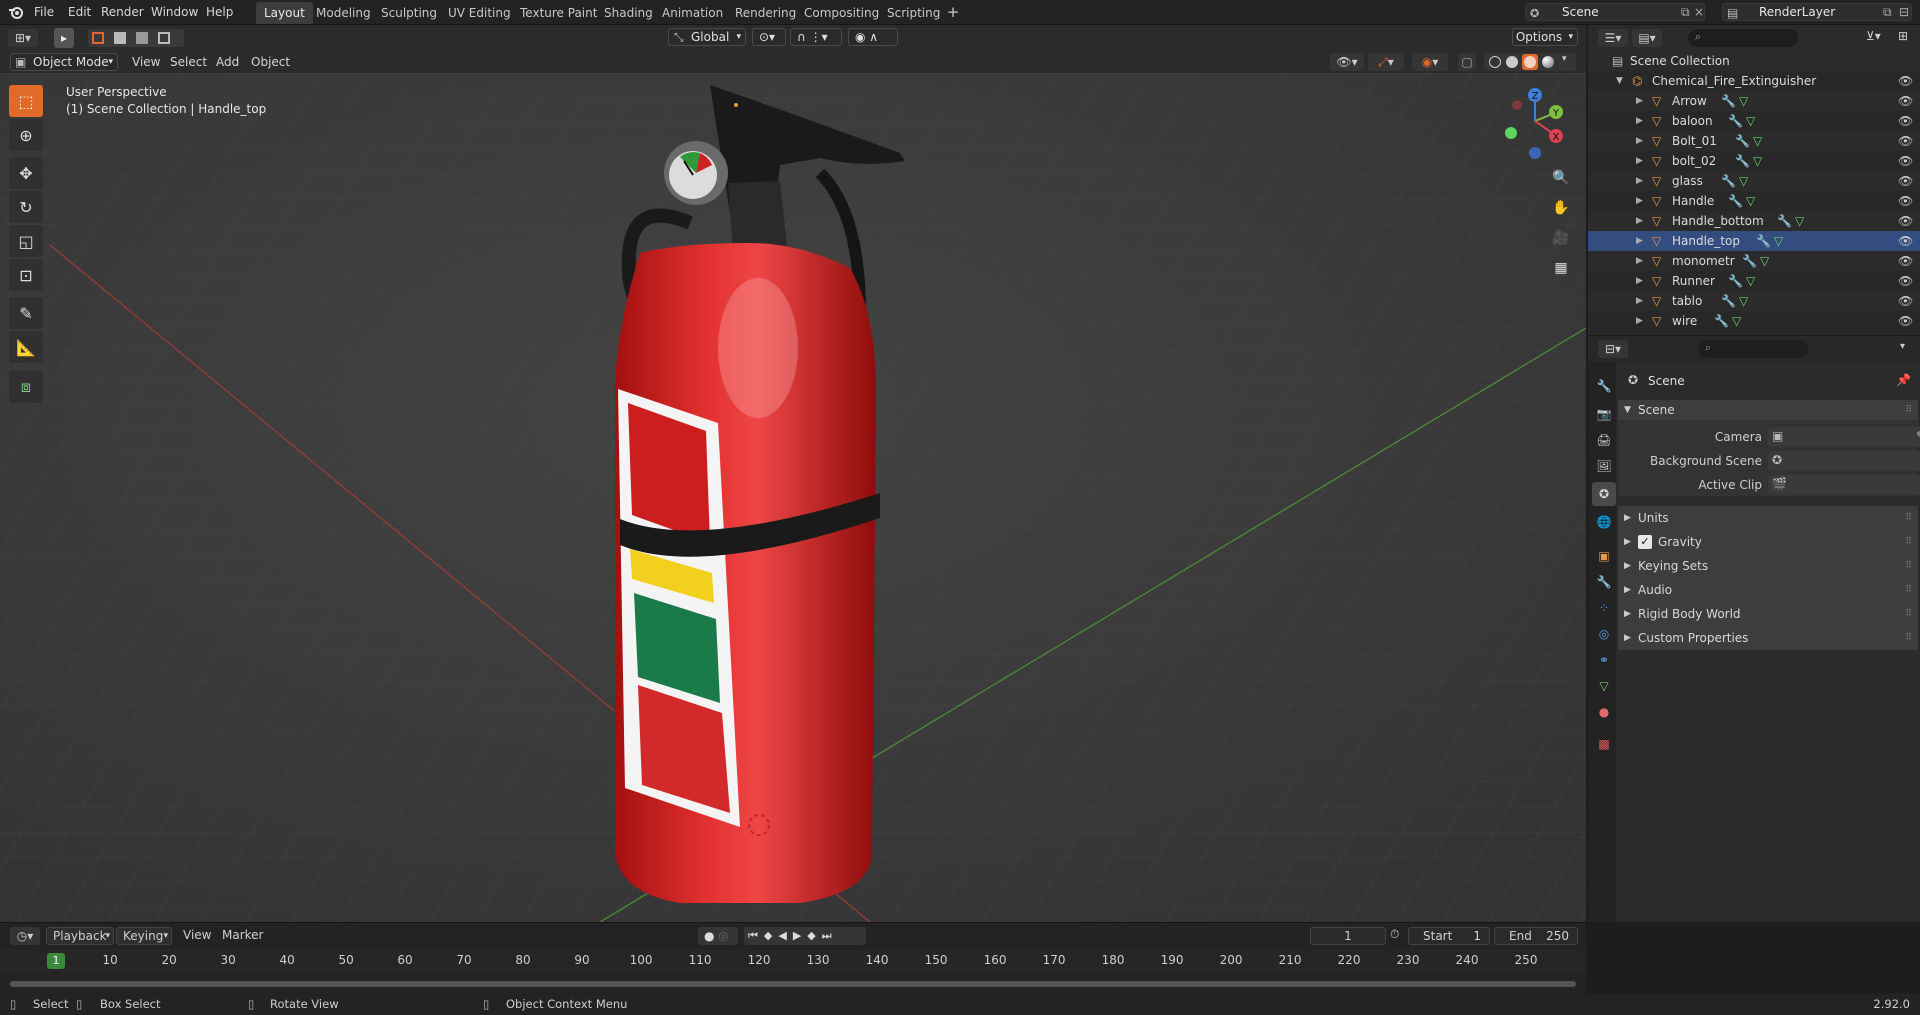  I want to click on add-cube-tool: ⧈, so click(26, 387).